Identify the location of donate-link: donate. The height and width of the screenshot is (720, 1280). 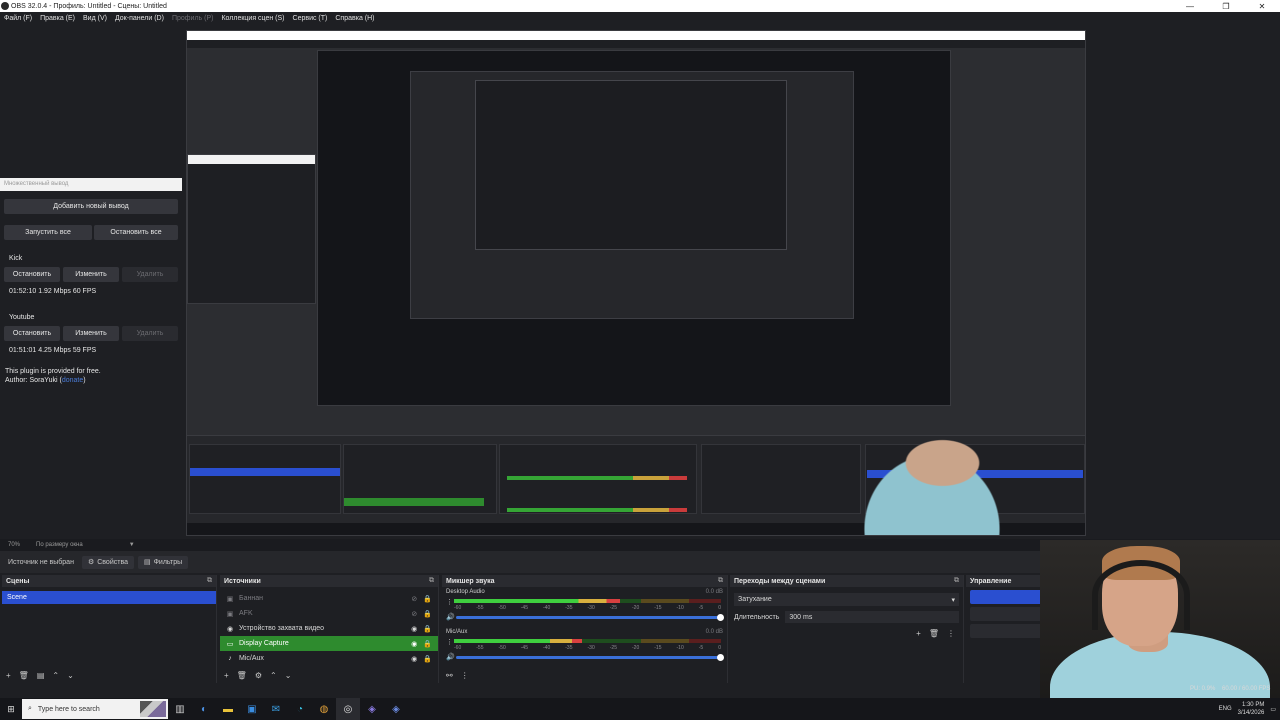
(72, 380).